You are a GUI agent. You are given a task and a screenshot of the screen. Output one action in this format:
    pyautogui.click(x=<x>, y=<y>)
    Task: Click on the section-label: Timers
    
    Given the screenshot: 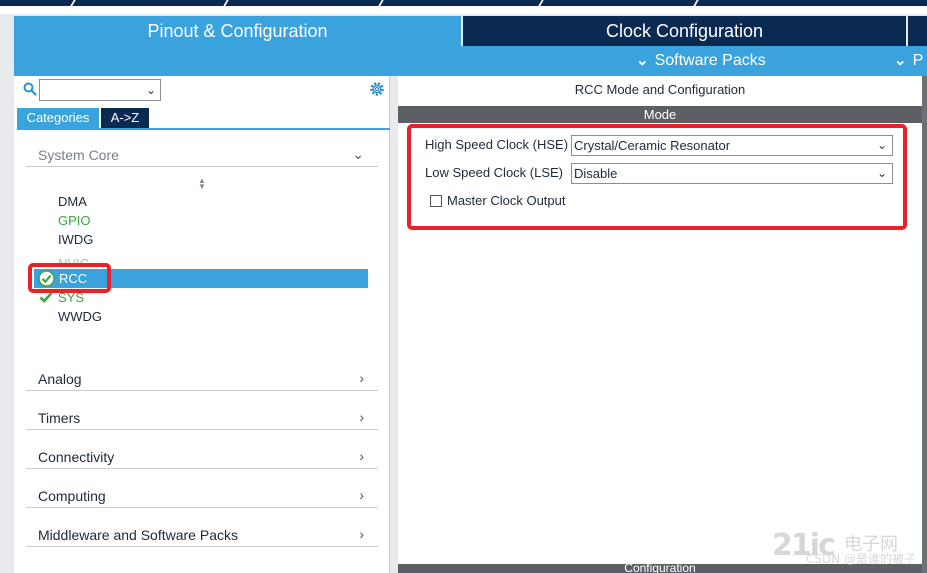 What is the action you would take?
    pyautogui.click(x=59, y=418)
    